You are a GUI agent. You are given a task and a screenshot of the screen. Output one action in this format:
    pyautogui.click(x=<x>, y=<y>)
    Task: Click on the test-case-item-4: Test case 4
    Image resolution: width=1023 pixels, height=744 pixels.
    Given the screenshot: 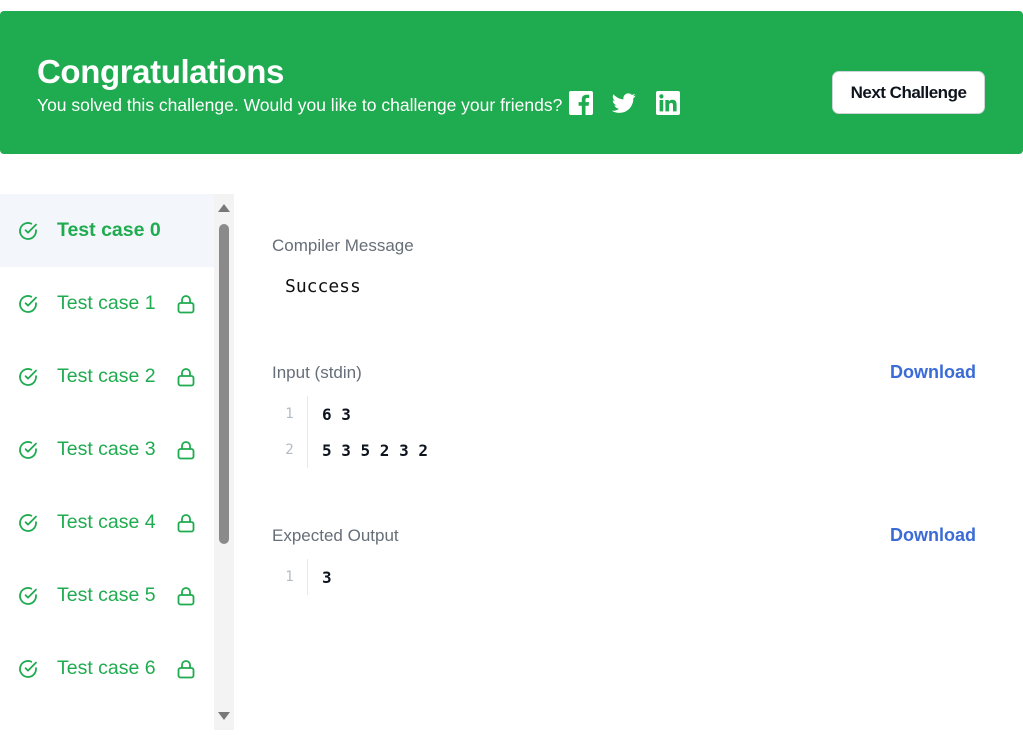 What is the action you would take?
    pyautogui.click(x=107, y=522)
    